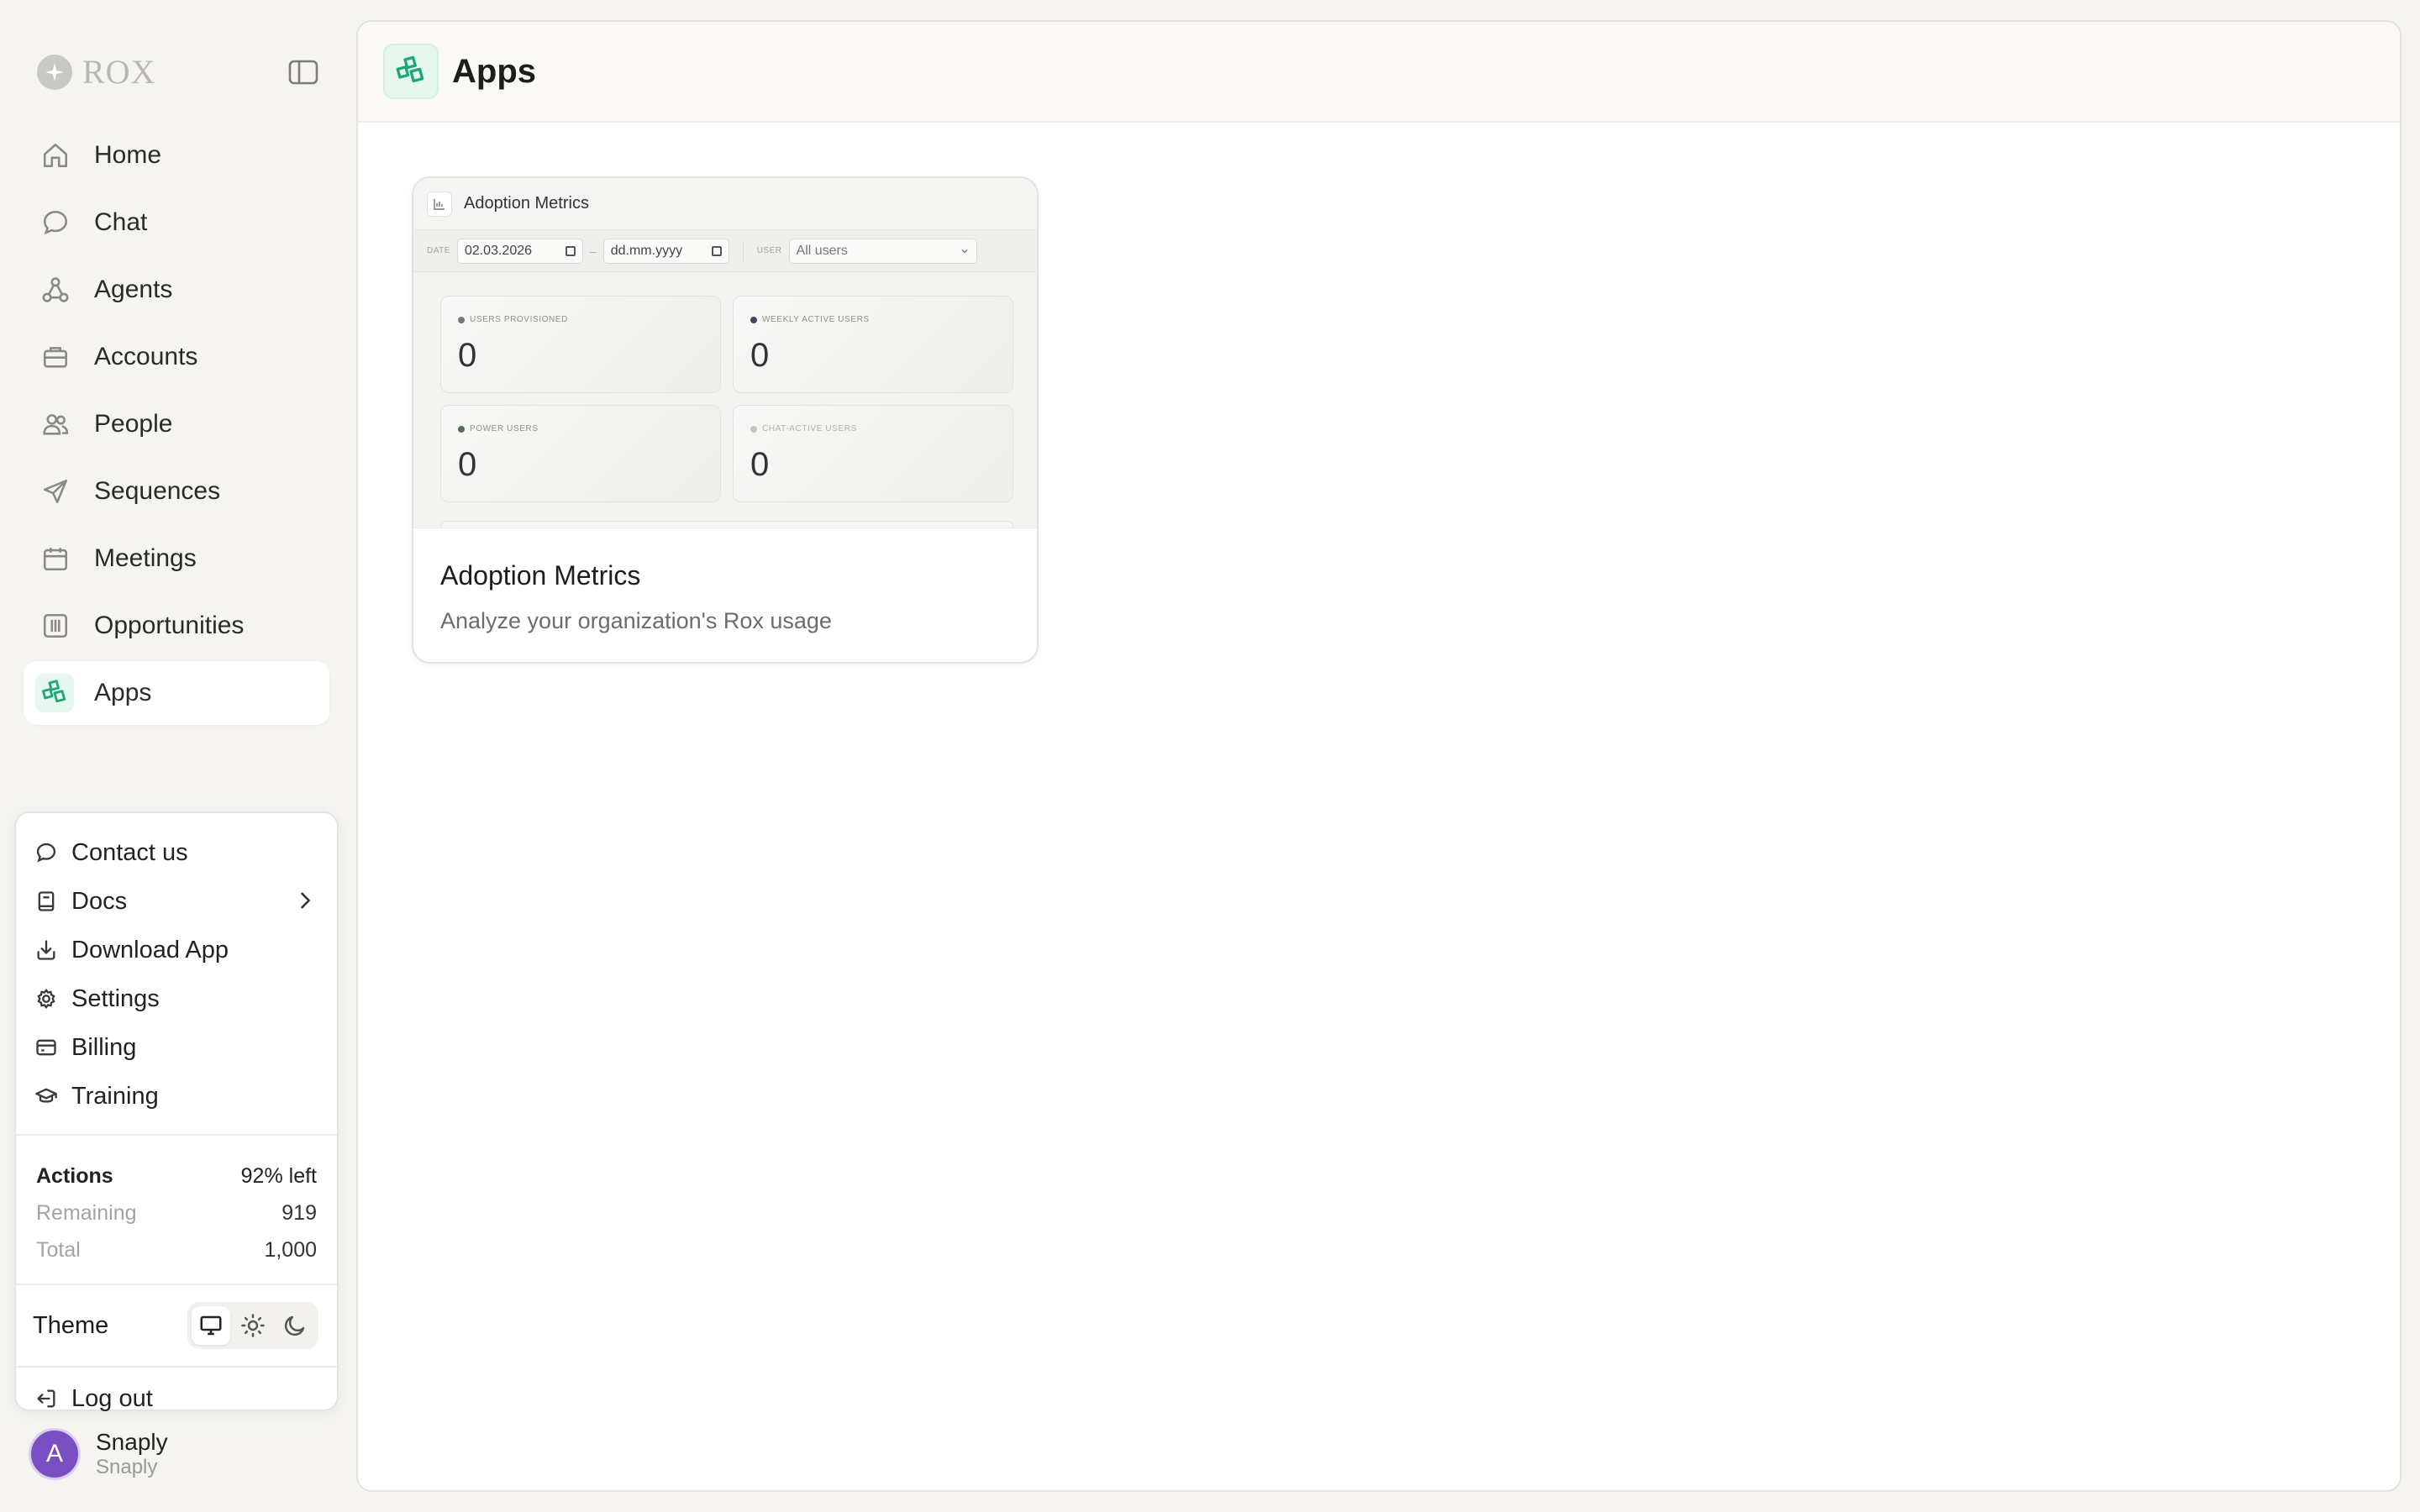 Image resolution: width=2420 pixels, height=1512 pixels. I want to click on graduation-cap-icon, so click(46, 1096).